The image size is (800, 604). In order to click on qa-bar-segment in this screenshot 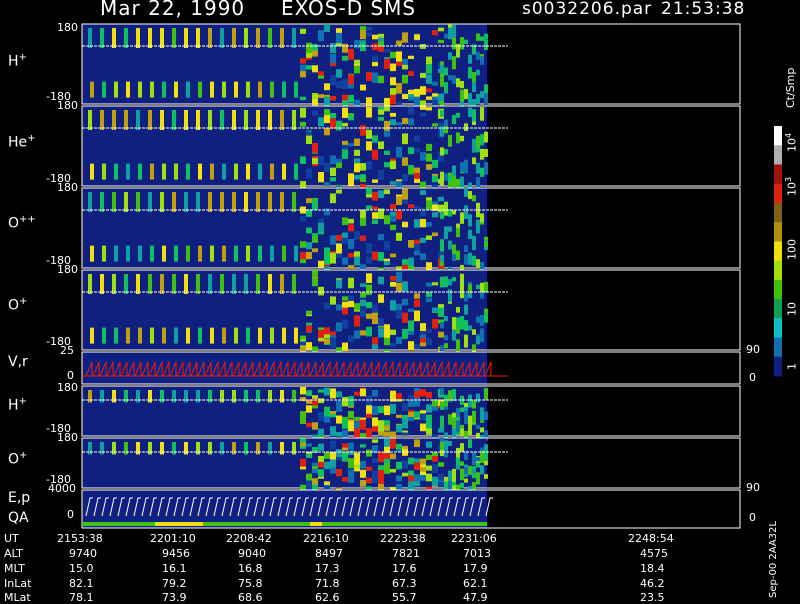, I will do `click(316, 524)`.